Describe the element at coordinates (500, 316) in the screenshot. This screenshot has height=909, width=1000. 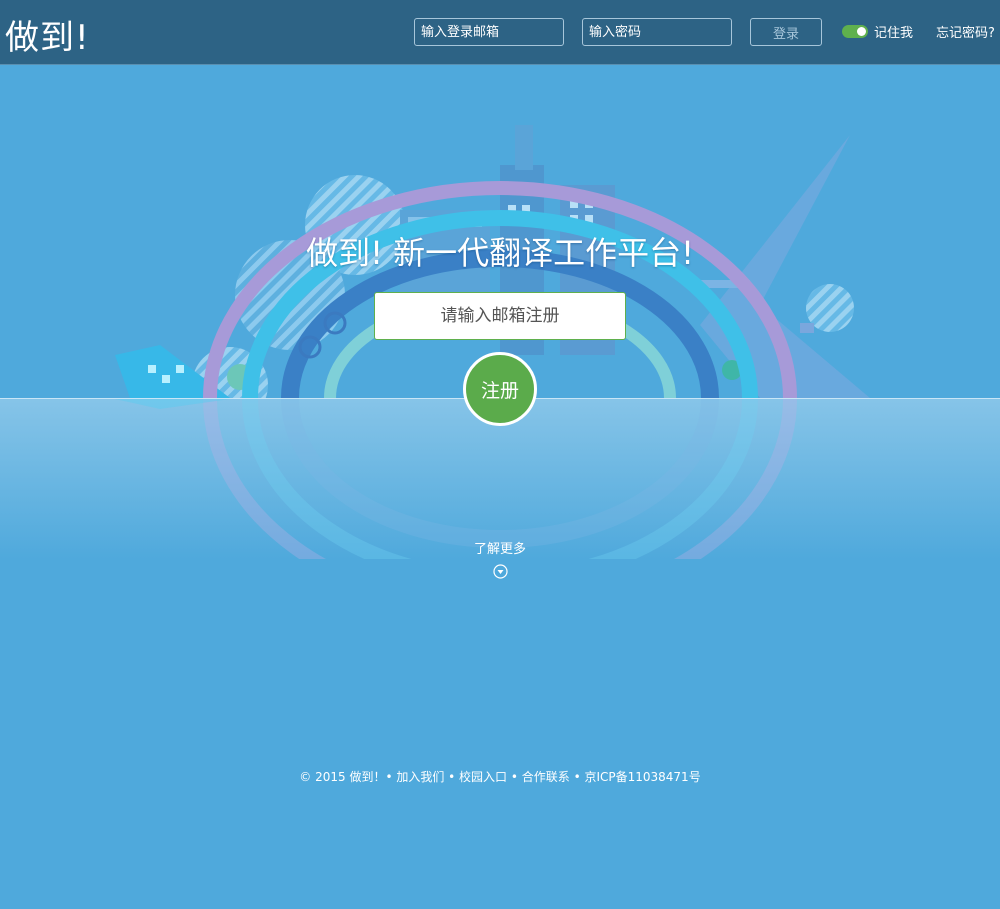
I see `register-email-input` at that location.